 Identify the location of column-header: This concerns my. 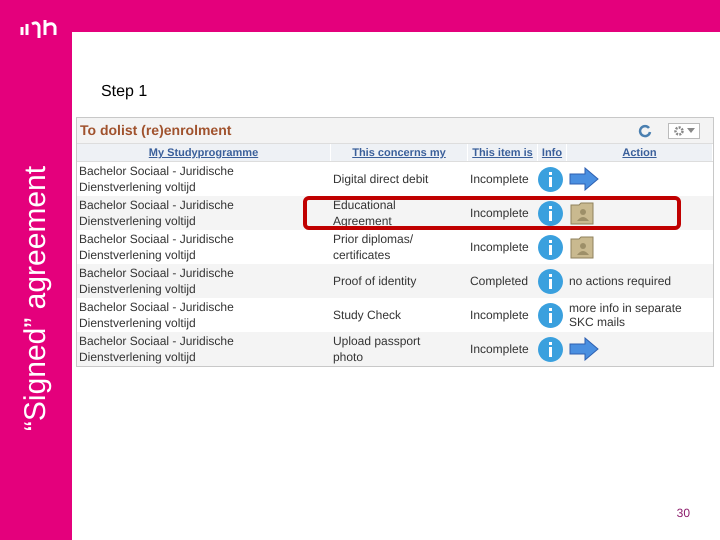
(399, 152).